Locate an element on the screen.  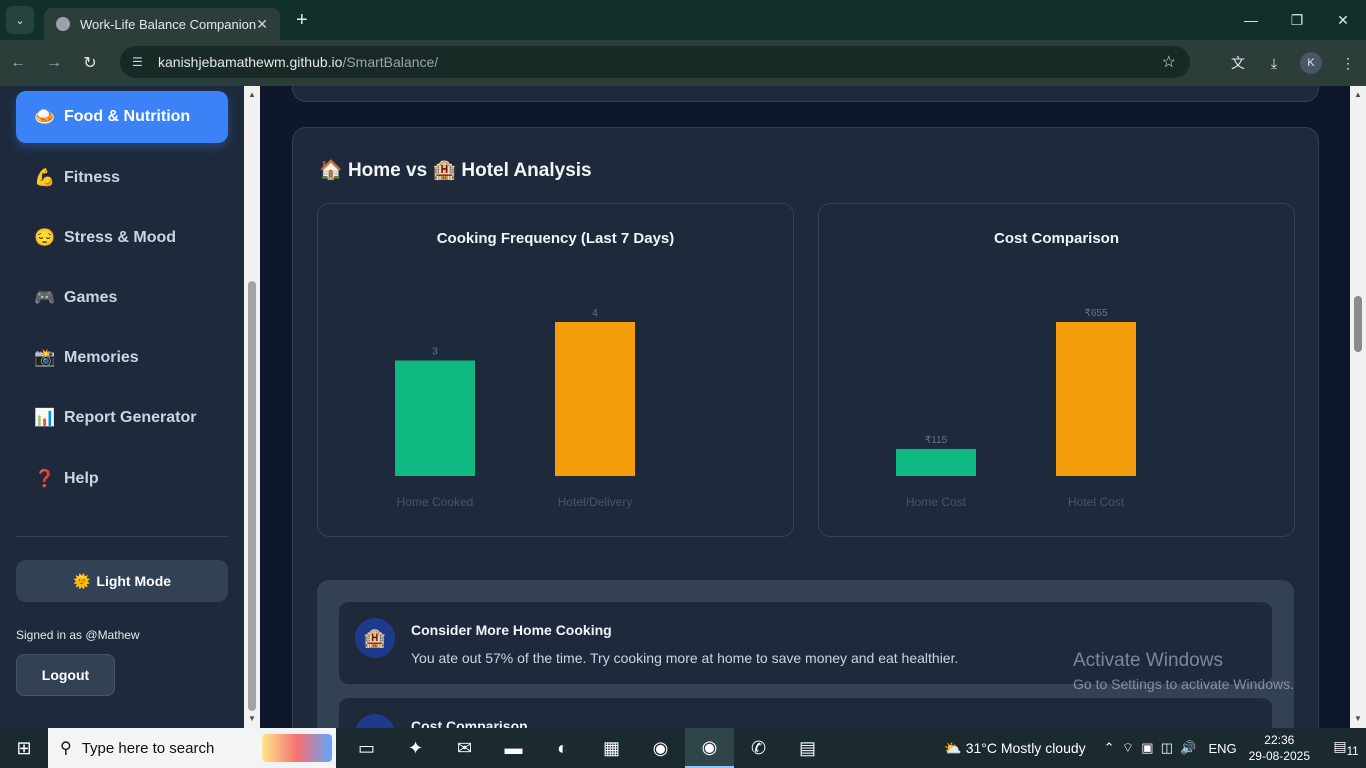
previous-card is located at coordinates (805, 94).